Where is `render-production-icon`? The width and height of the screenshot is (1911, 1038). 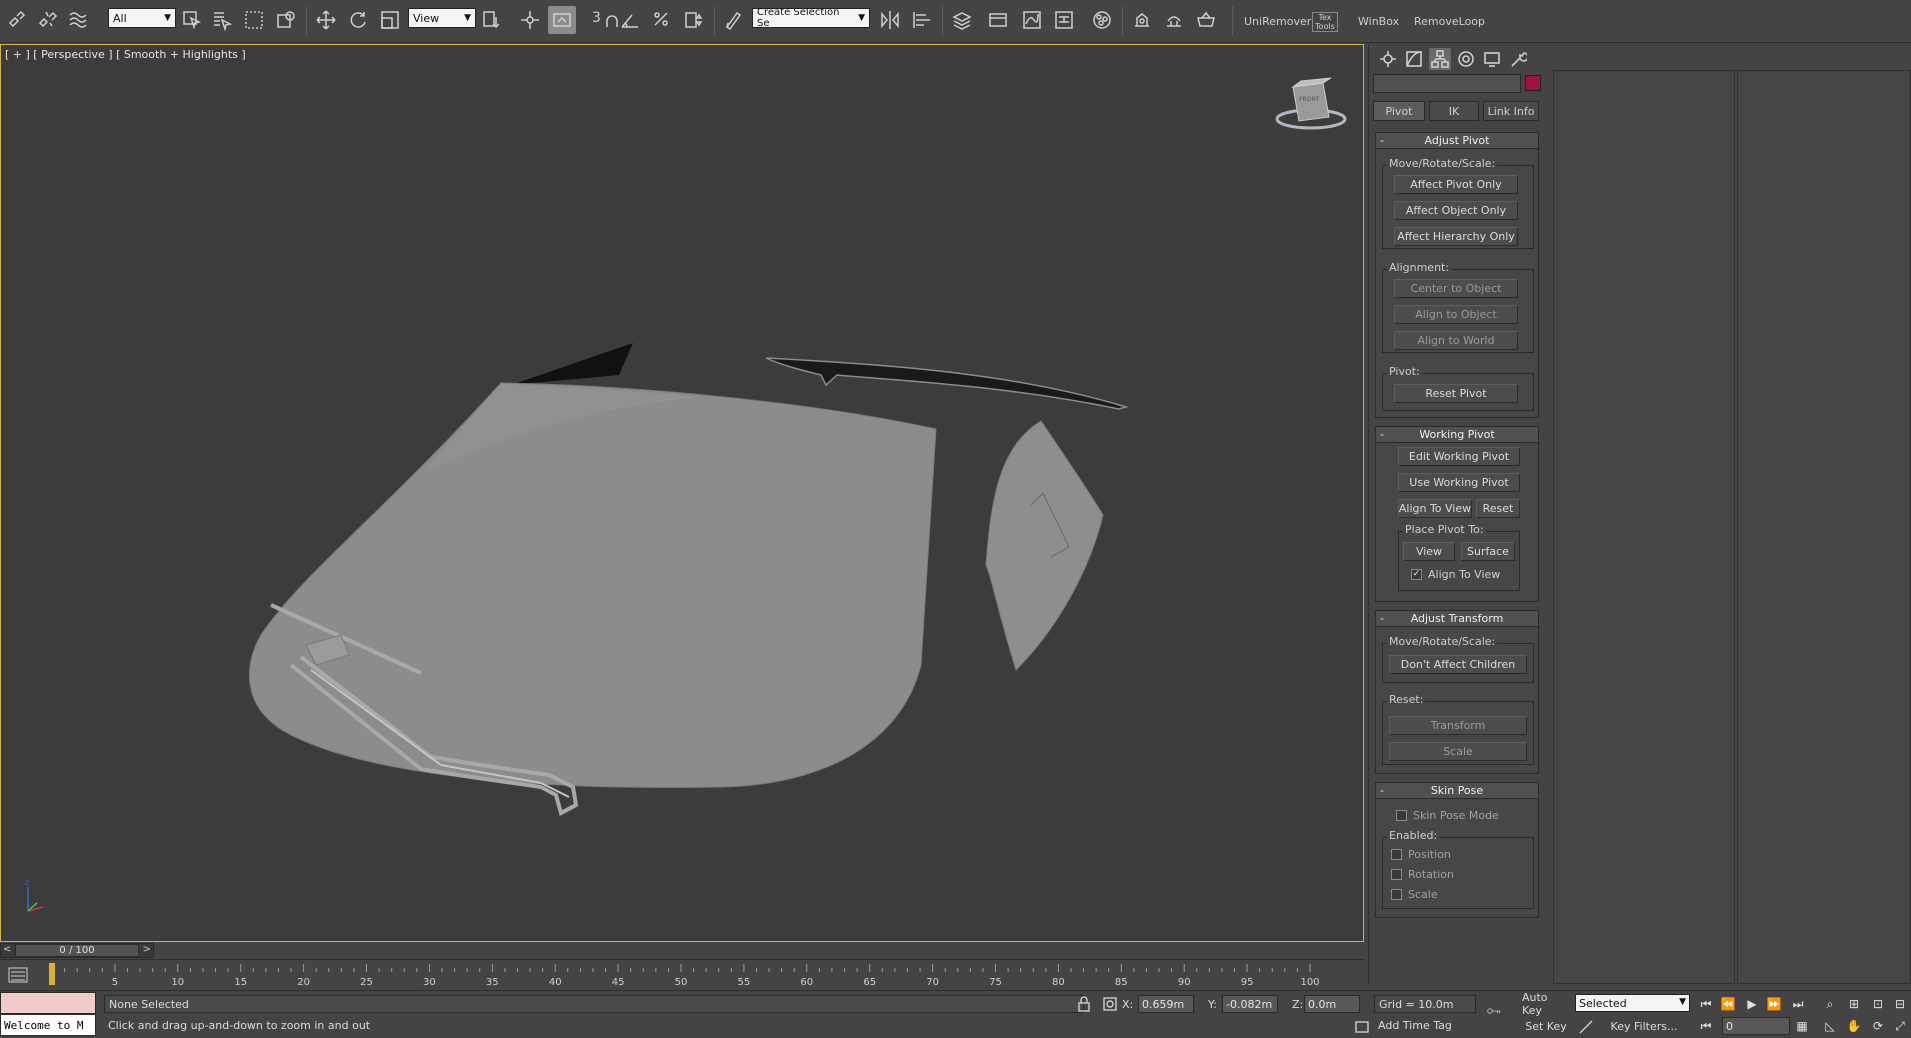
render-production-icon is located at coordinates (1206, 20).